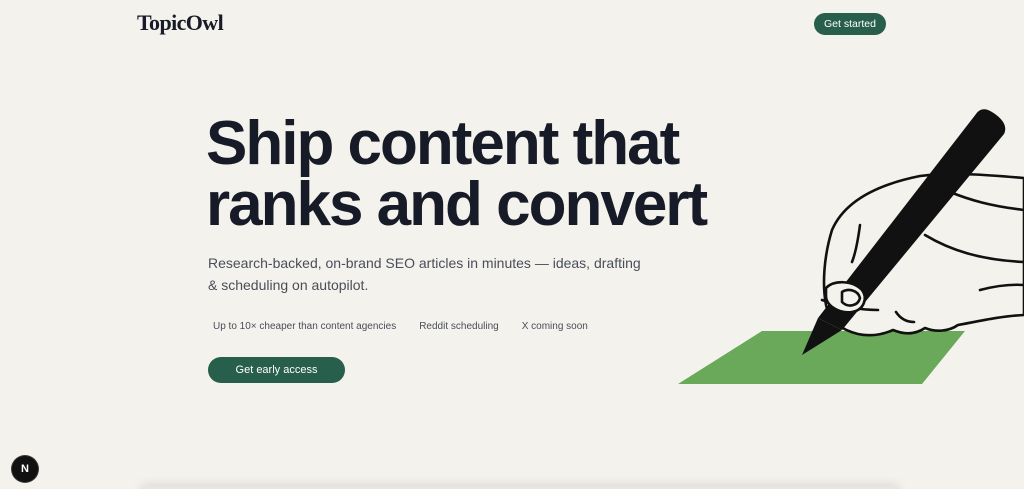 Image resolution: width=1024 pixels, height=489 pixels. I want to click on headline-line-1: Ship content that, so click(443, 143).